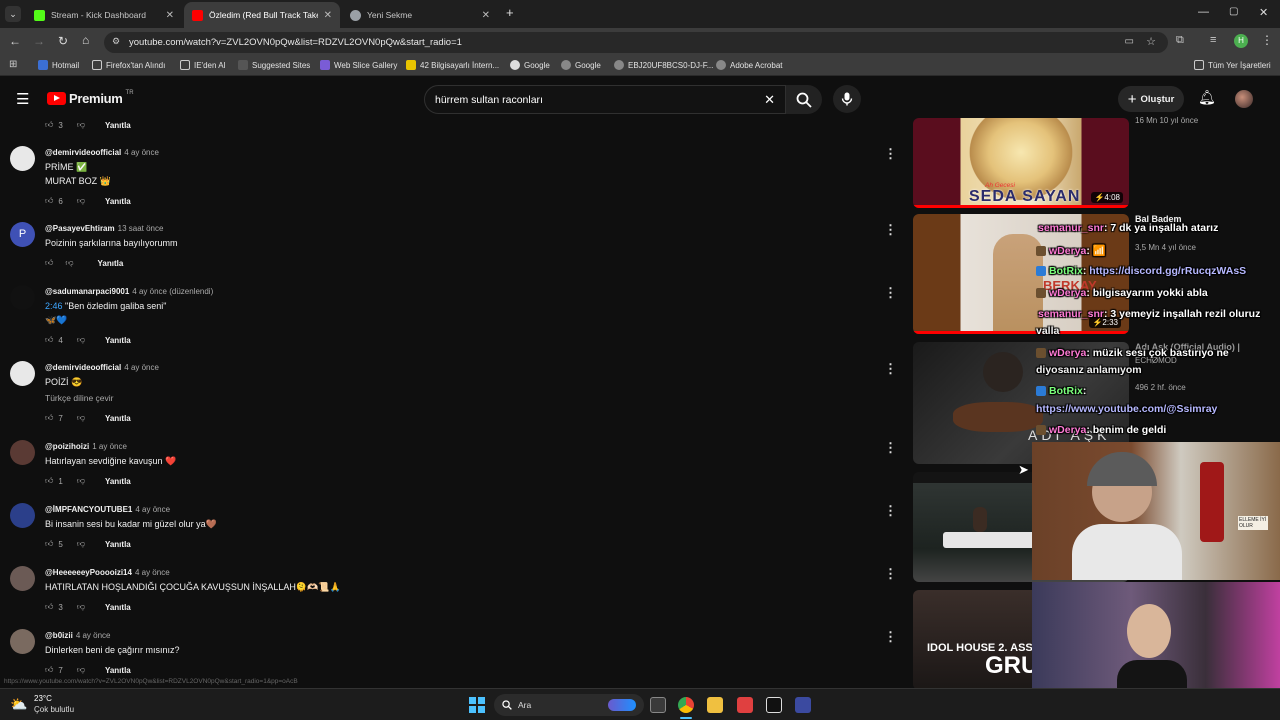 The width and height of the screenshot is (1280, 720). Describe the element at coordinates (63, 41) in the screenshot. I see `reload-icon: ↻` at that location.